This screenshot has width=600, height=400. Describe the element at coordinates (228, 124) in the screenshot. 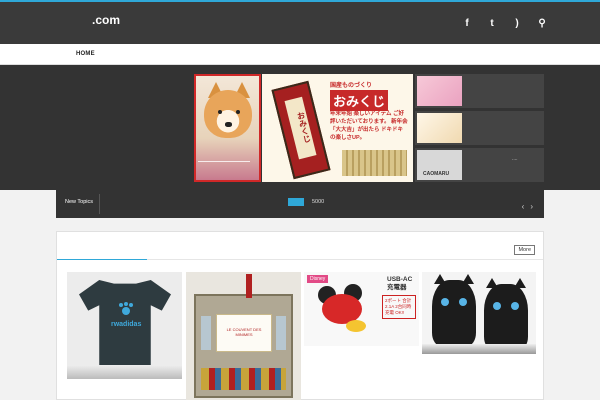

I see `dog-nose` at that location.